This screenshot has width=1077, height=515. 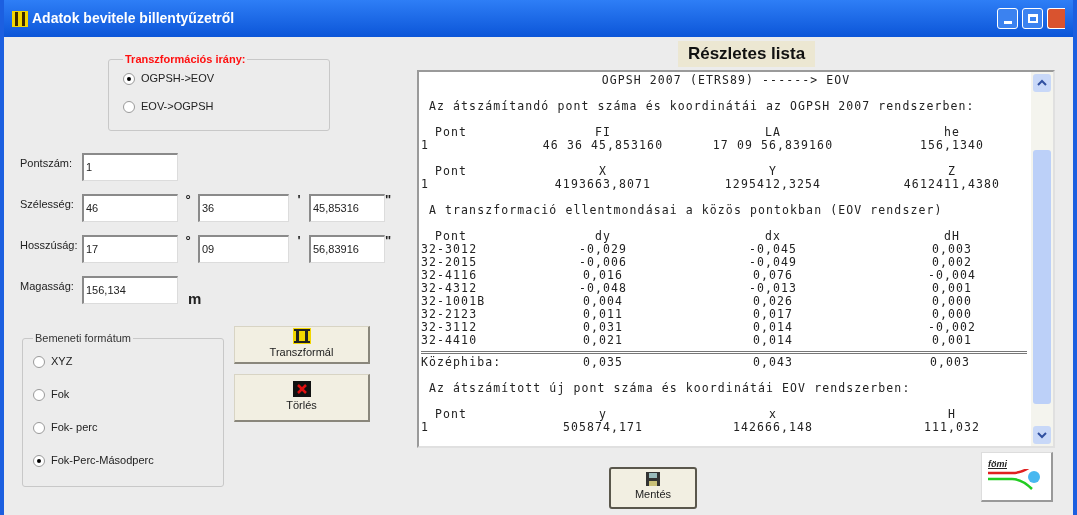 What do you see at coordinates (302, 345) in the screenshot?
I see `transform-button: Transzformál` at bounding box center [302, 345].